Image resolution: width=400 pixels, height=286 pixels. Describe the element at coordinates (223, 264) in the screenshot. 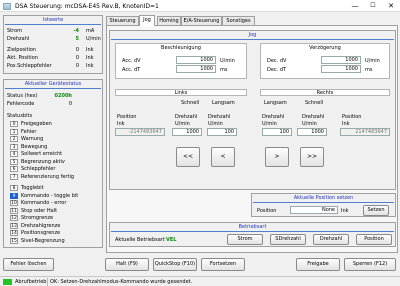

I see `fortsetzen-button: Fortsetzen` at that location.